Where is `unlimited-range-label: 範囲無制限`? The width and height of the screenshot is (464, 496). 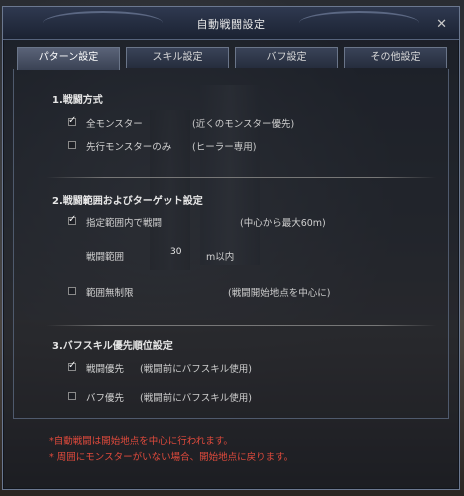 unlimited-range-label: 範囲無制限 is located at coordinates (110, 293).